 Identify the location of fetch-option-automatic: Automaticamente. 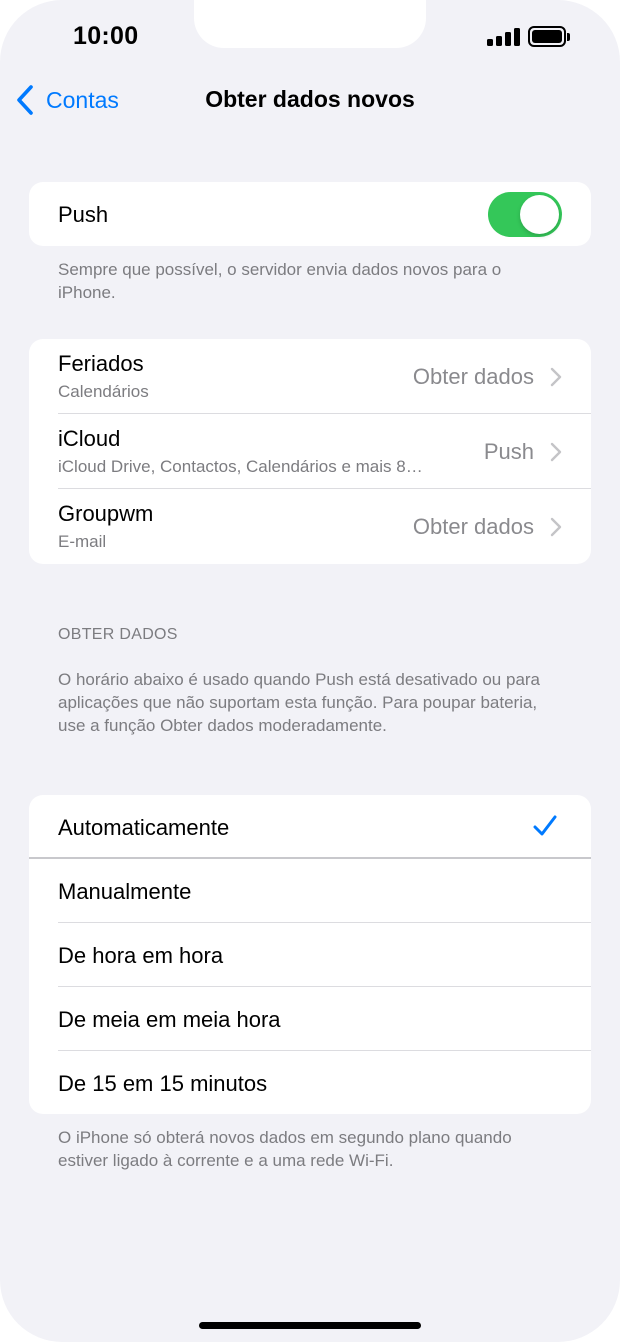
(310, 827).